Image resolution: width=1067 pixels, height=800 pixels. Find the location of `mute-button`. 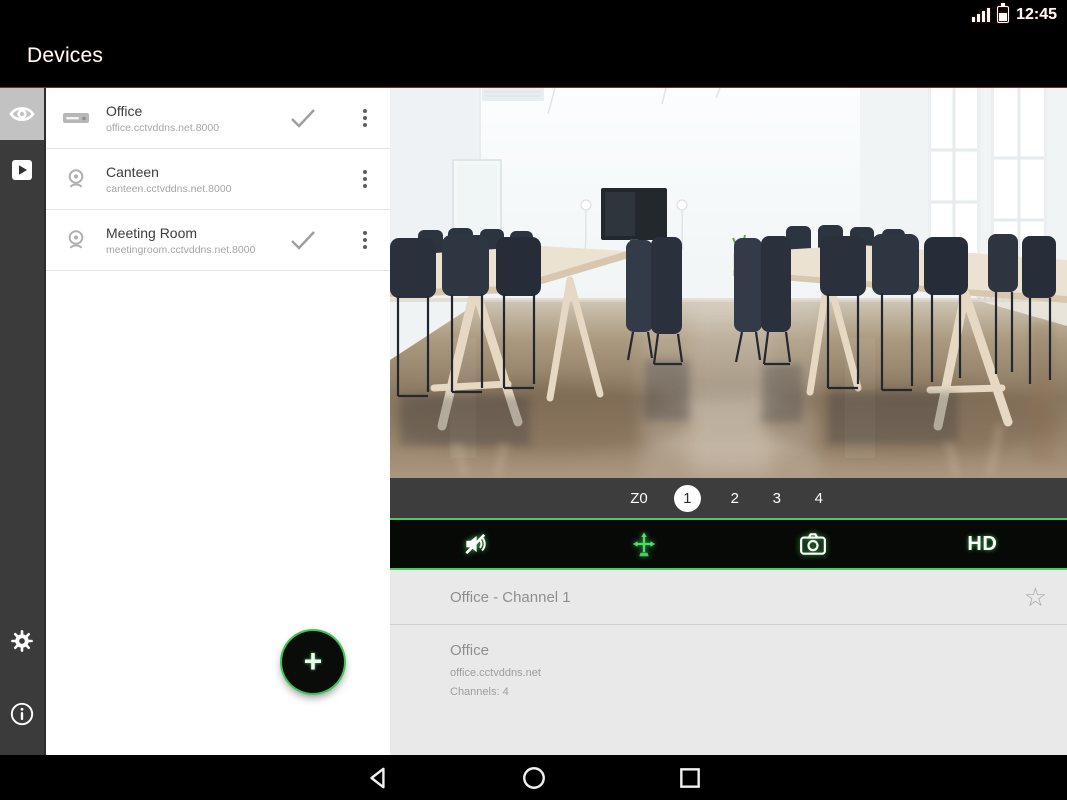

mute-button is located at coordinates (474, 544).